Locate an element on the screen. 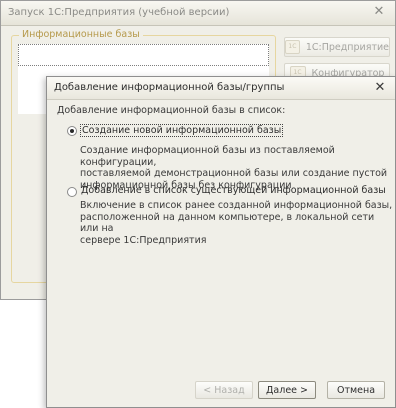 The image size is (396, 408). option-add-existing-radio is located at coordinates (72, 192).